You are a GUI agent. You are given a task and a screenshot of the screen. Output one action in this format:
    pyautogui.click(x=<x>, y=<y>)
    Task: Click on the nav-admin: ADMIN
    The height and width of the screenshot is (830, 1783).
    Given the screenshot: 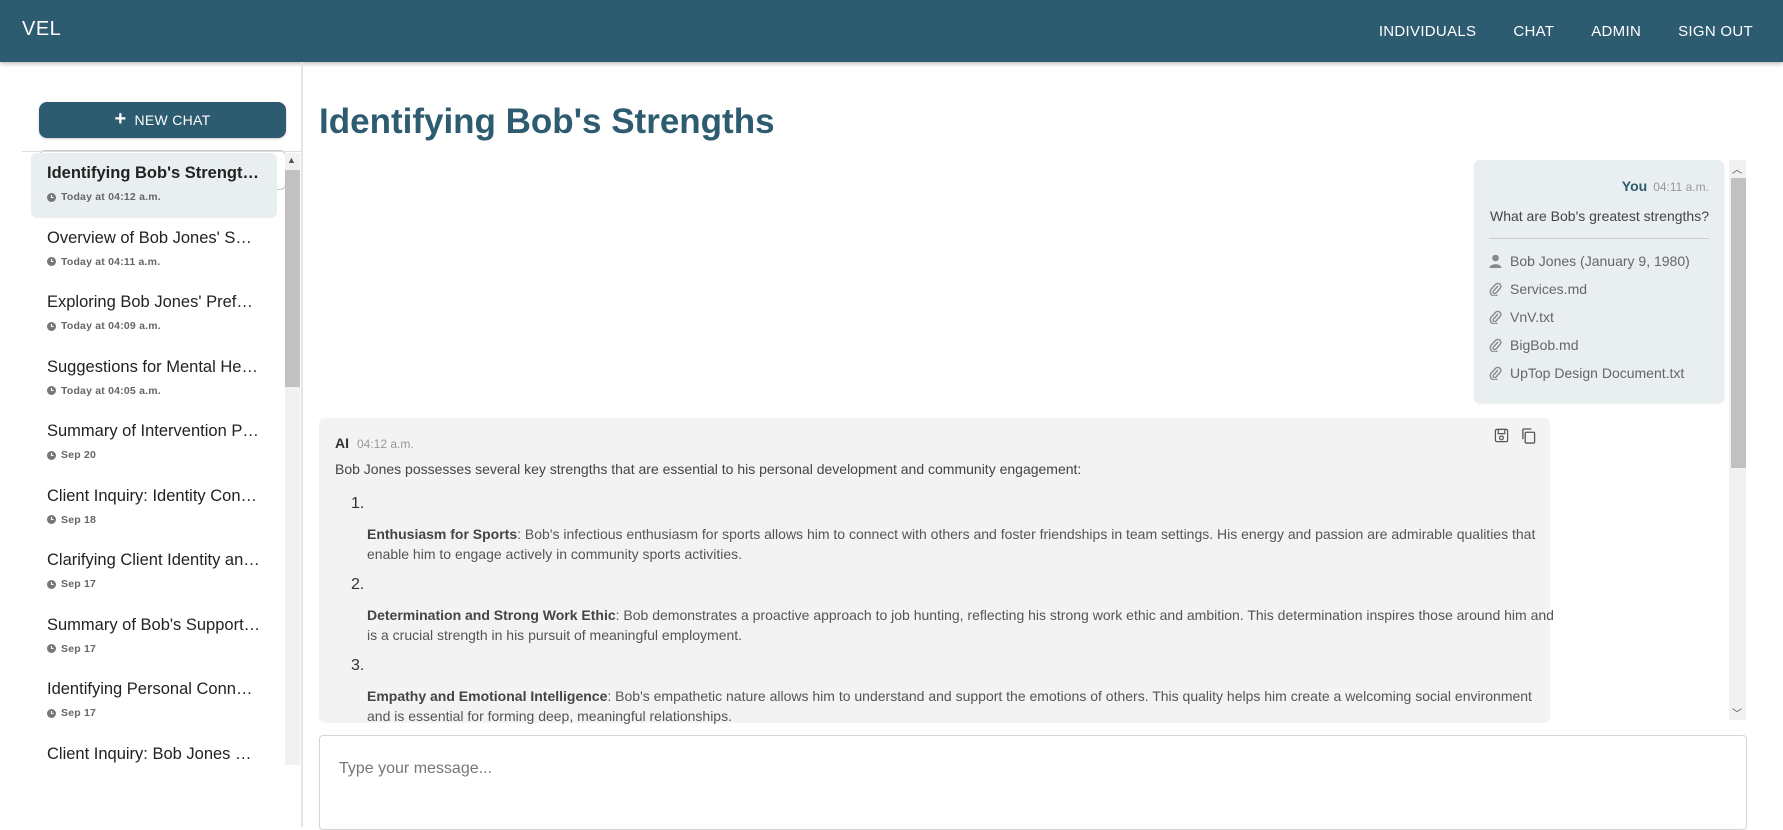 What is the action you would take?
    pyautogui.click(x=1616, y=31)
    